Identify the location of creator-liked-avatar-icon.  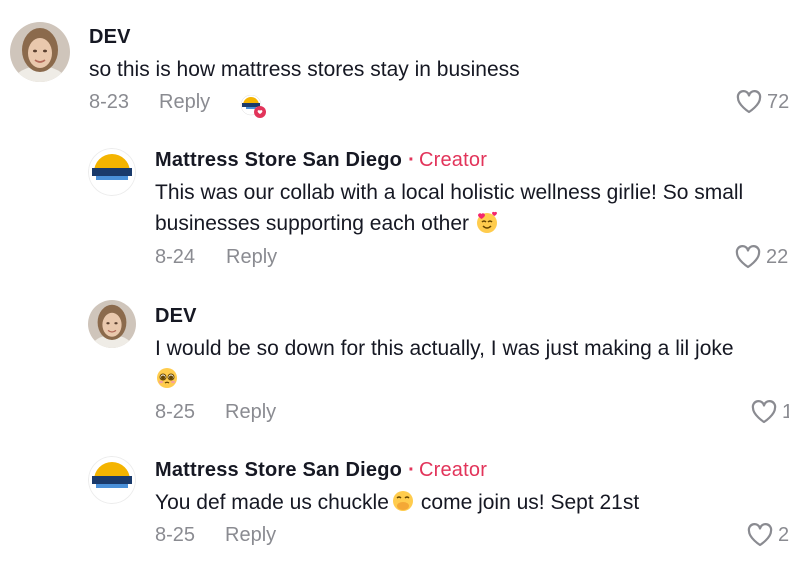
(254, 106).